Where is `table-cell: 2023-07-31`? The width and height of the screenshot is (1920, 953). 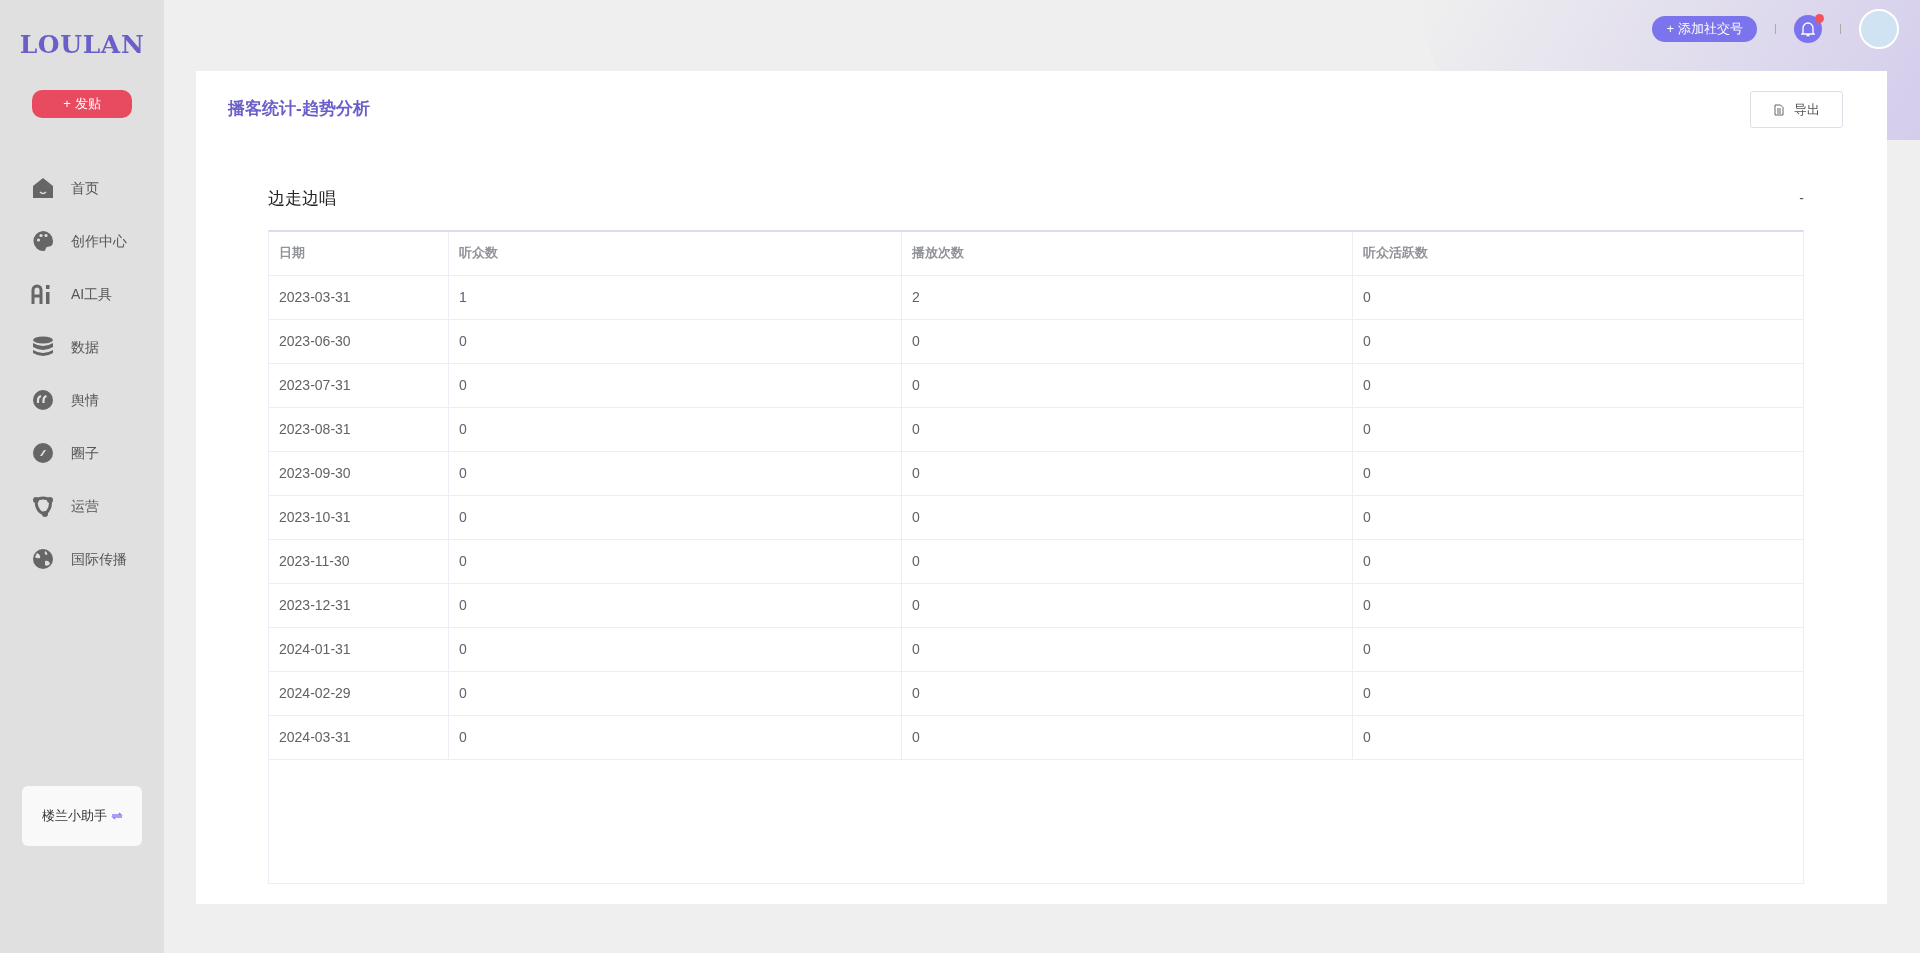 table-cell: 2023-07-31 is located at coordinates (359, 385).